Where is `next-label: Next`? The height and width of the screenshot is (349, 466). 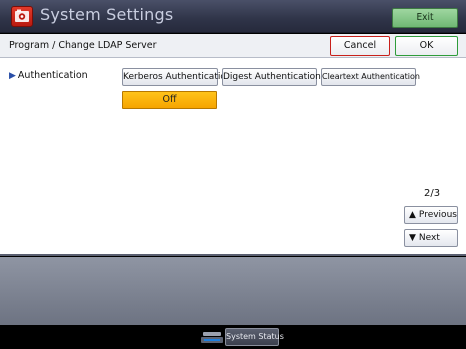 next-label: Next is located at coordinates (429, 238).